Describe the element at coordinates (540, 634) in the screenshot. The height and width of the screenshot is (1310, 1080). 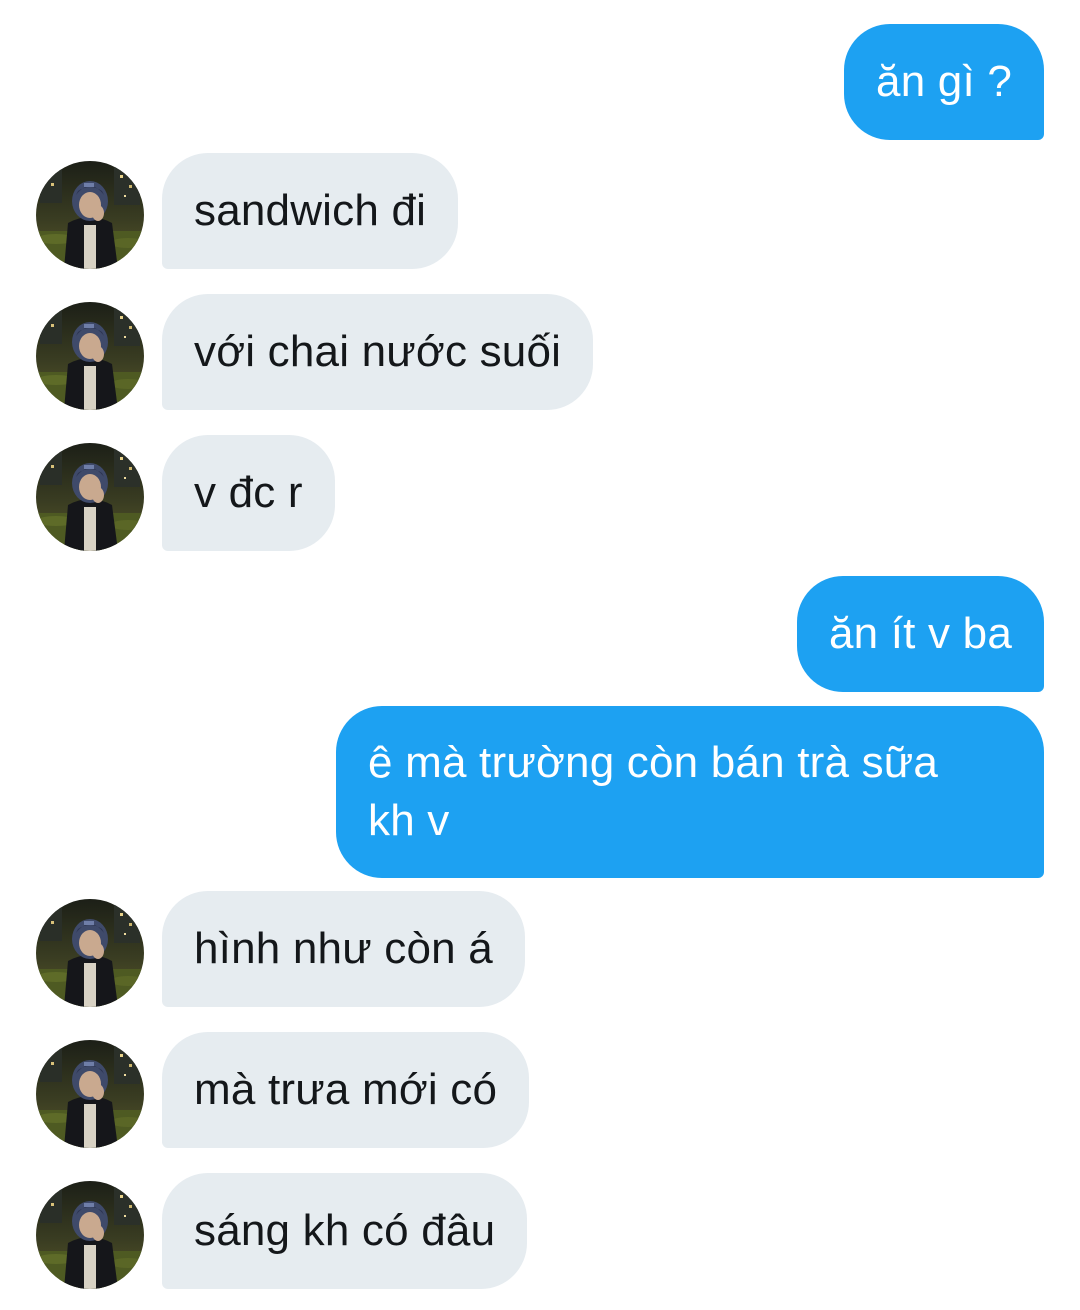
I see `message-row: ăn ít v ba` at that location.